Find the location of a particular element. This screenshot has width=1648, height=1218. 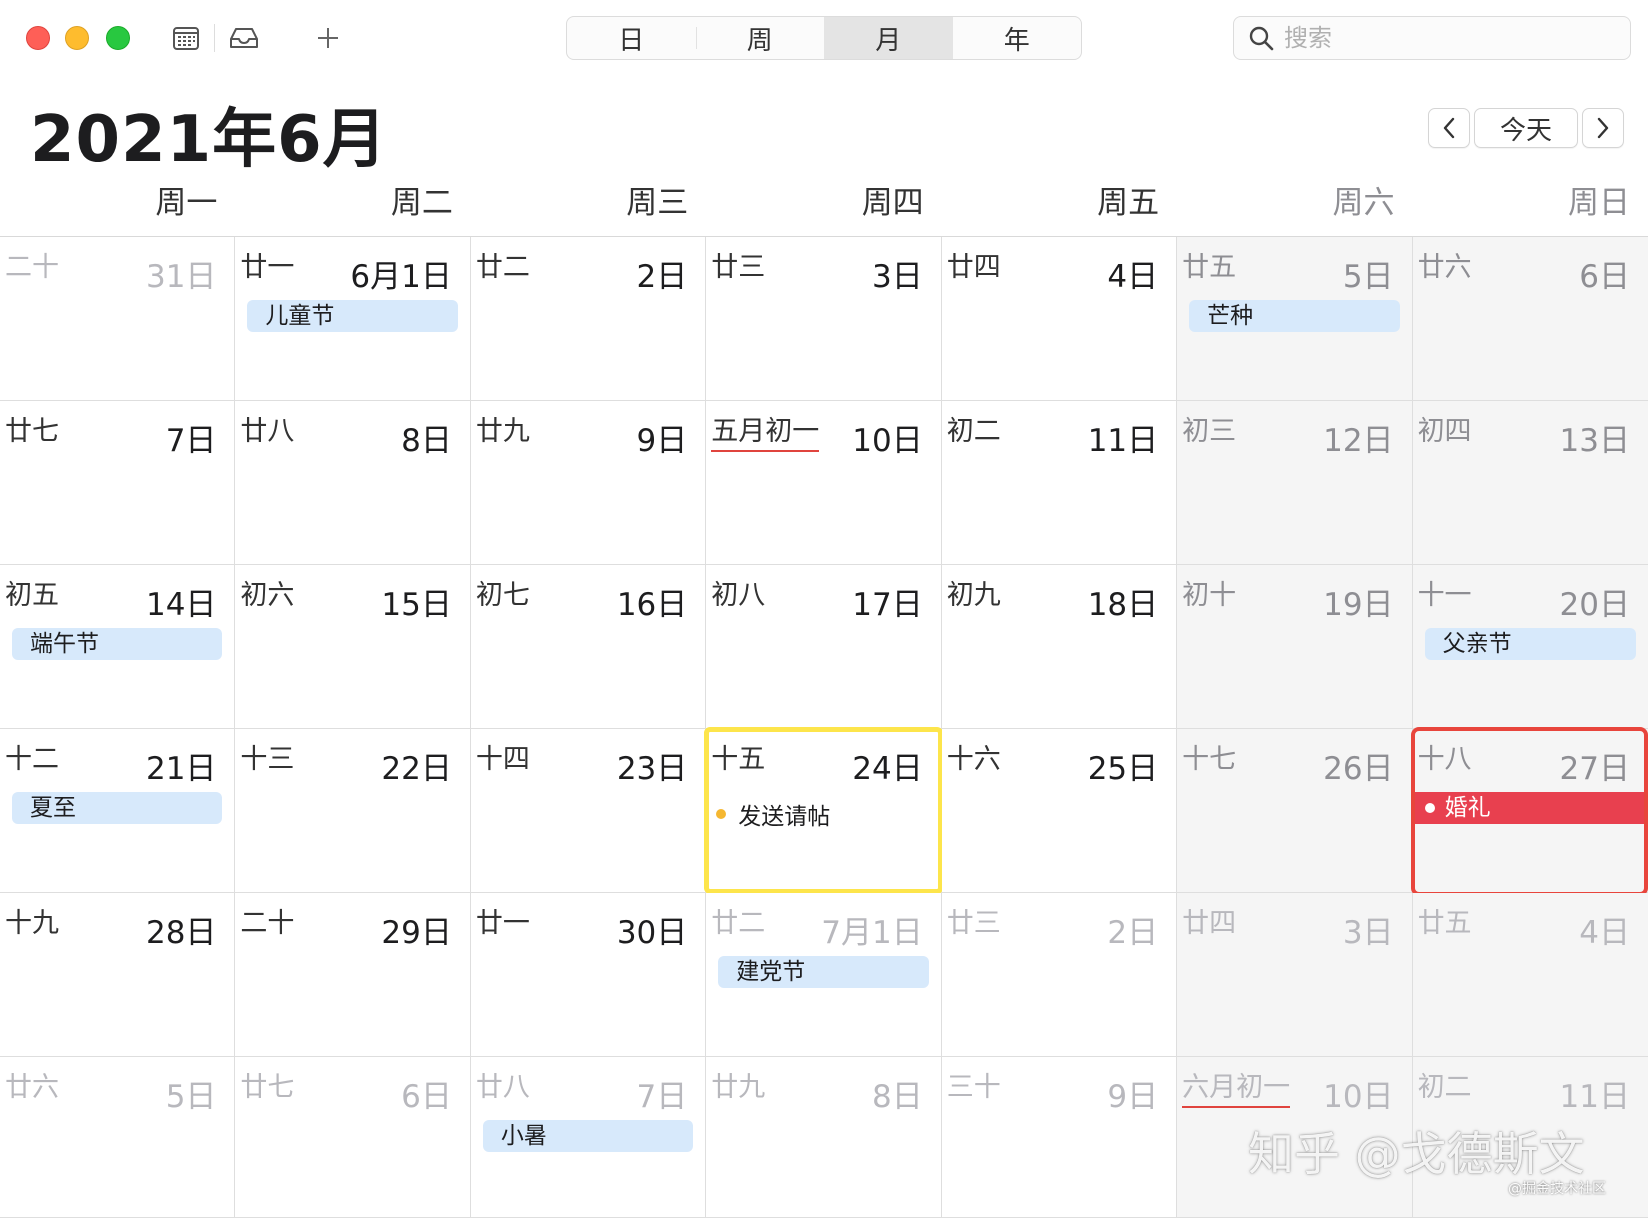

day-cell: 十九 28日 is located at coordinates (118, 975).